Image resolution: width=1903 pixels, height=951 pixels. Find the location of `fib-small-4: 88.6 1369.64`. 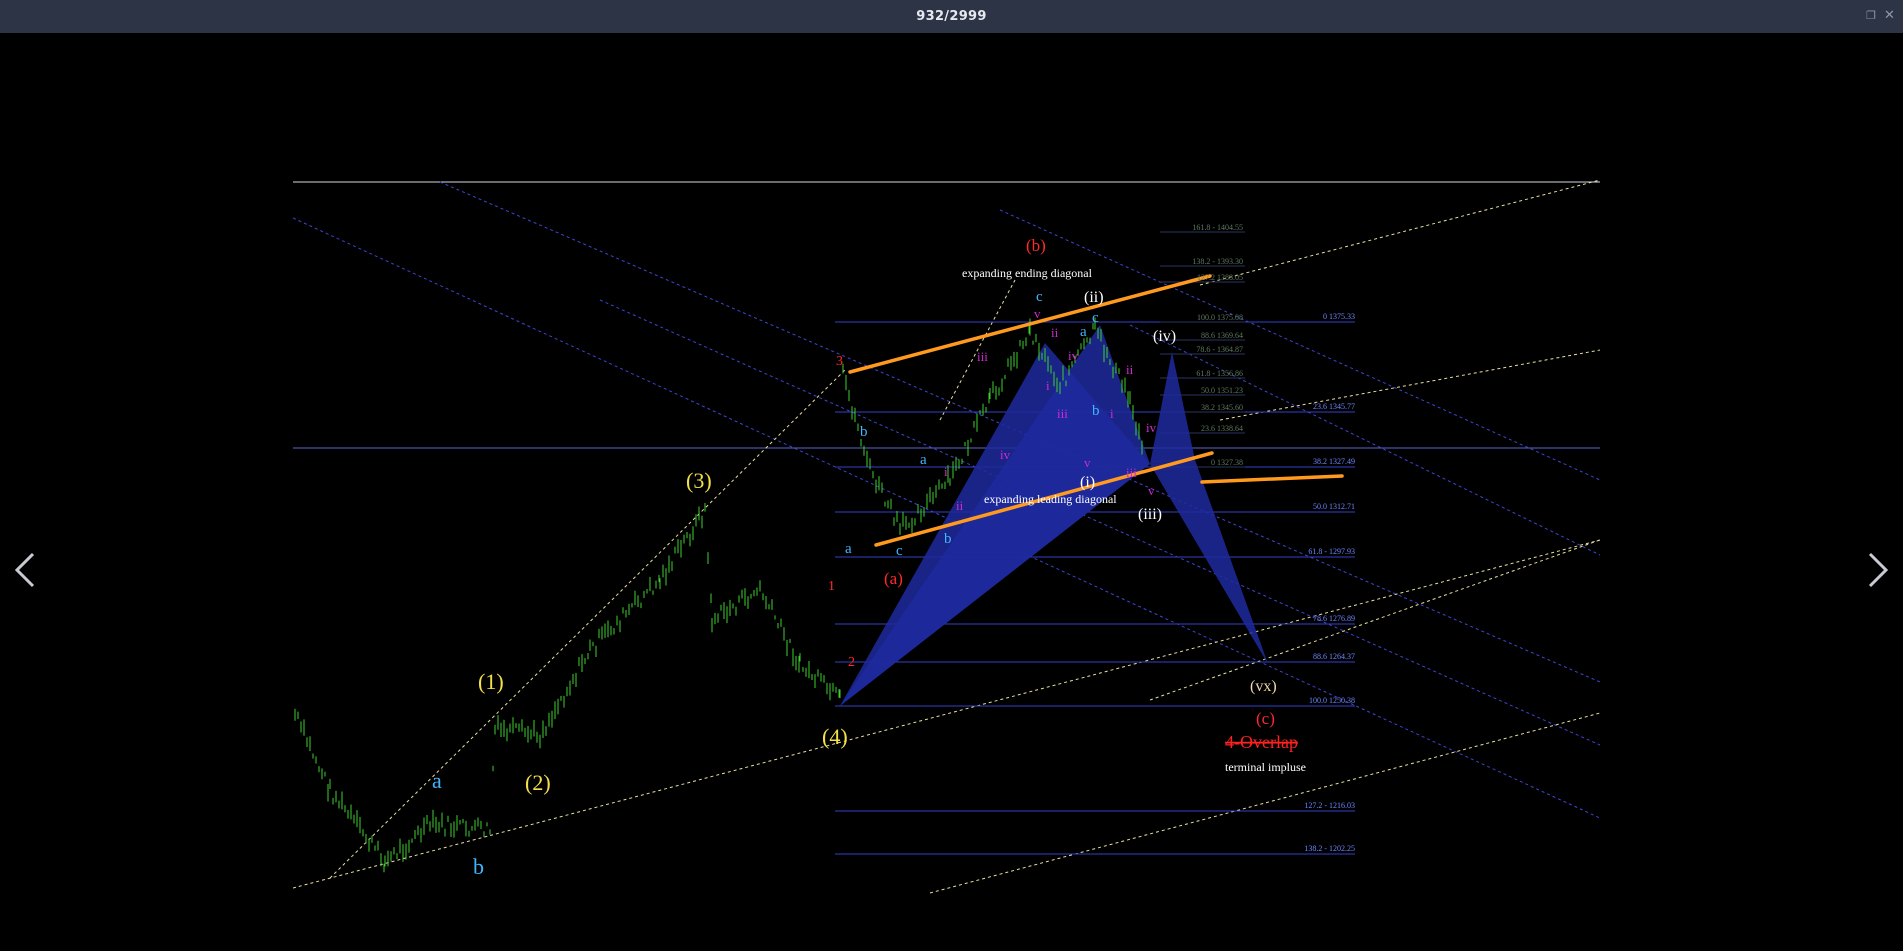

fib-small-4: 88.6 1369.64 is located at coordinates (1222, 335).